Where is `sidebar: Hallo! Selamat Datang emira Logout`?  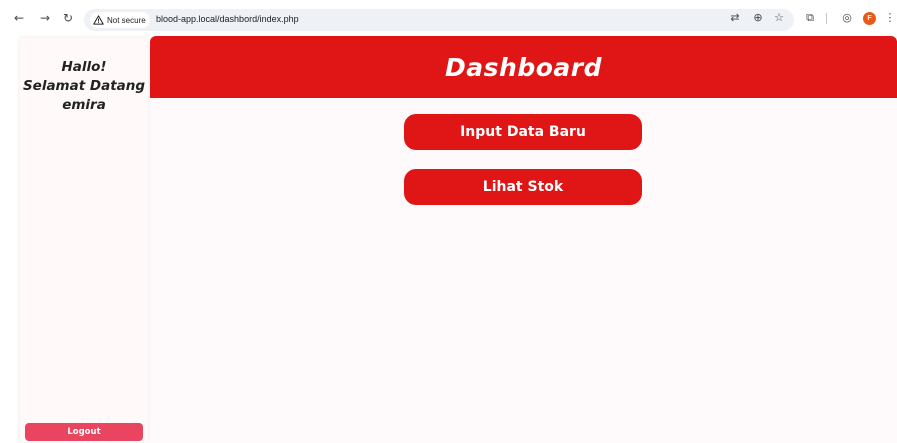
sidebar: Hallo! Selamat Datang emira Logout is located at coordinates (84, 240).